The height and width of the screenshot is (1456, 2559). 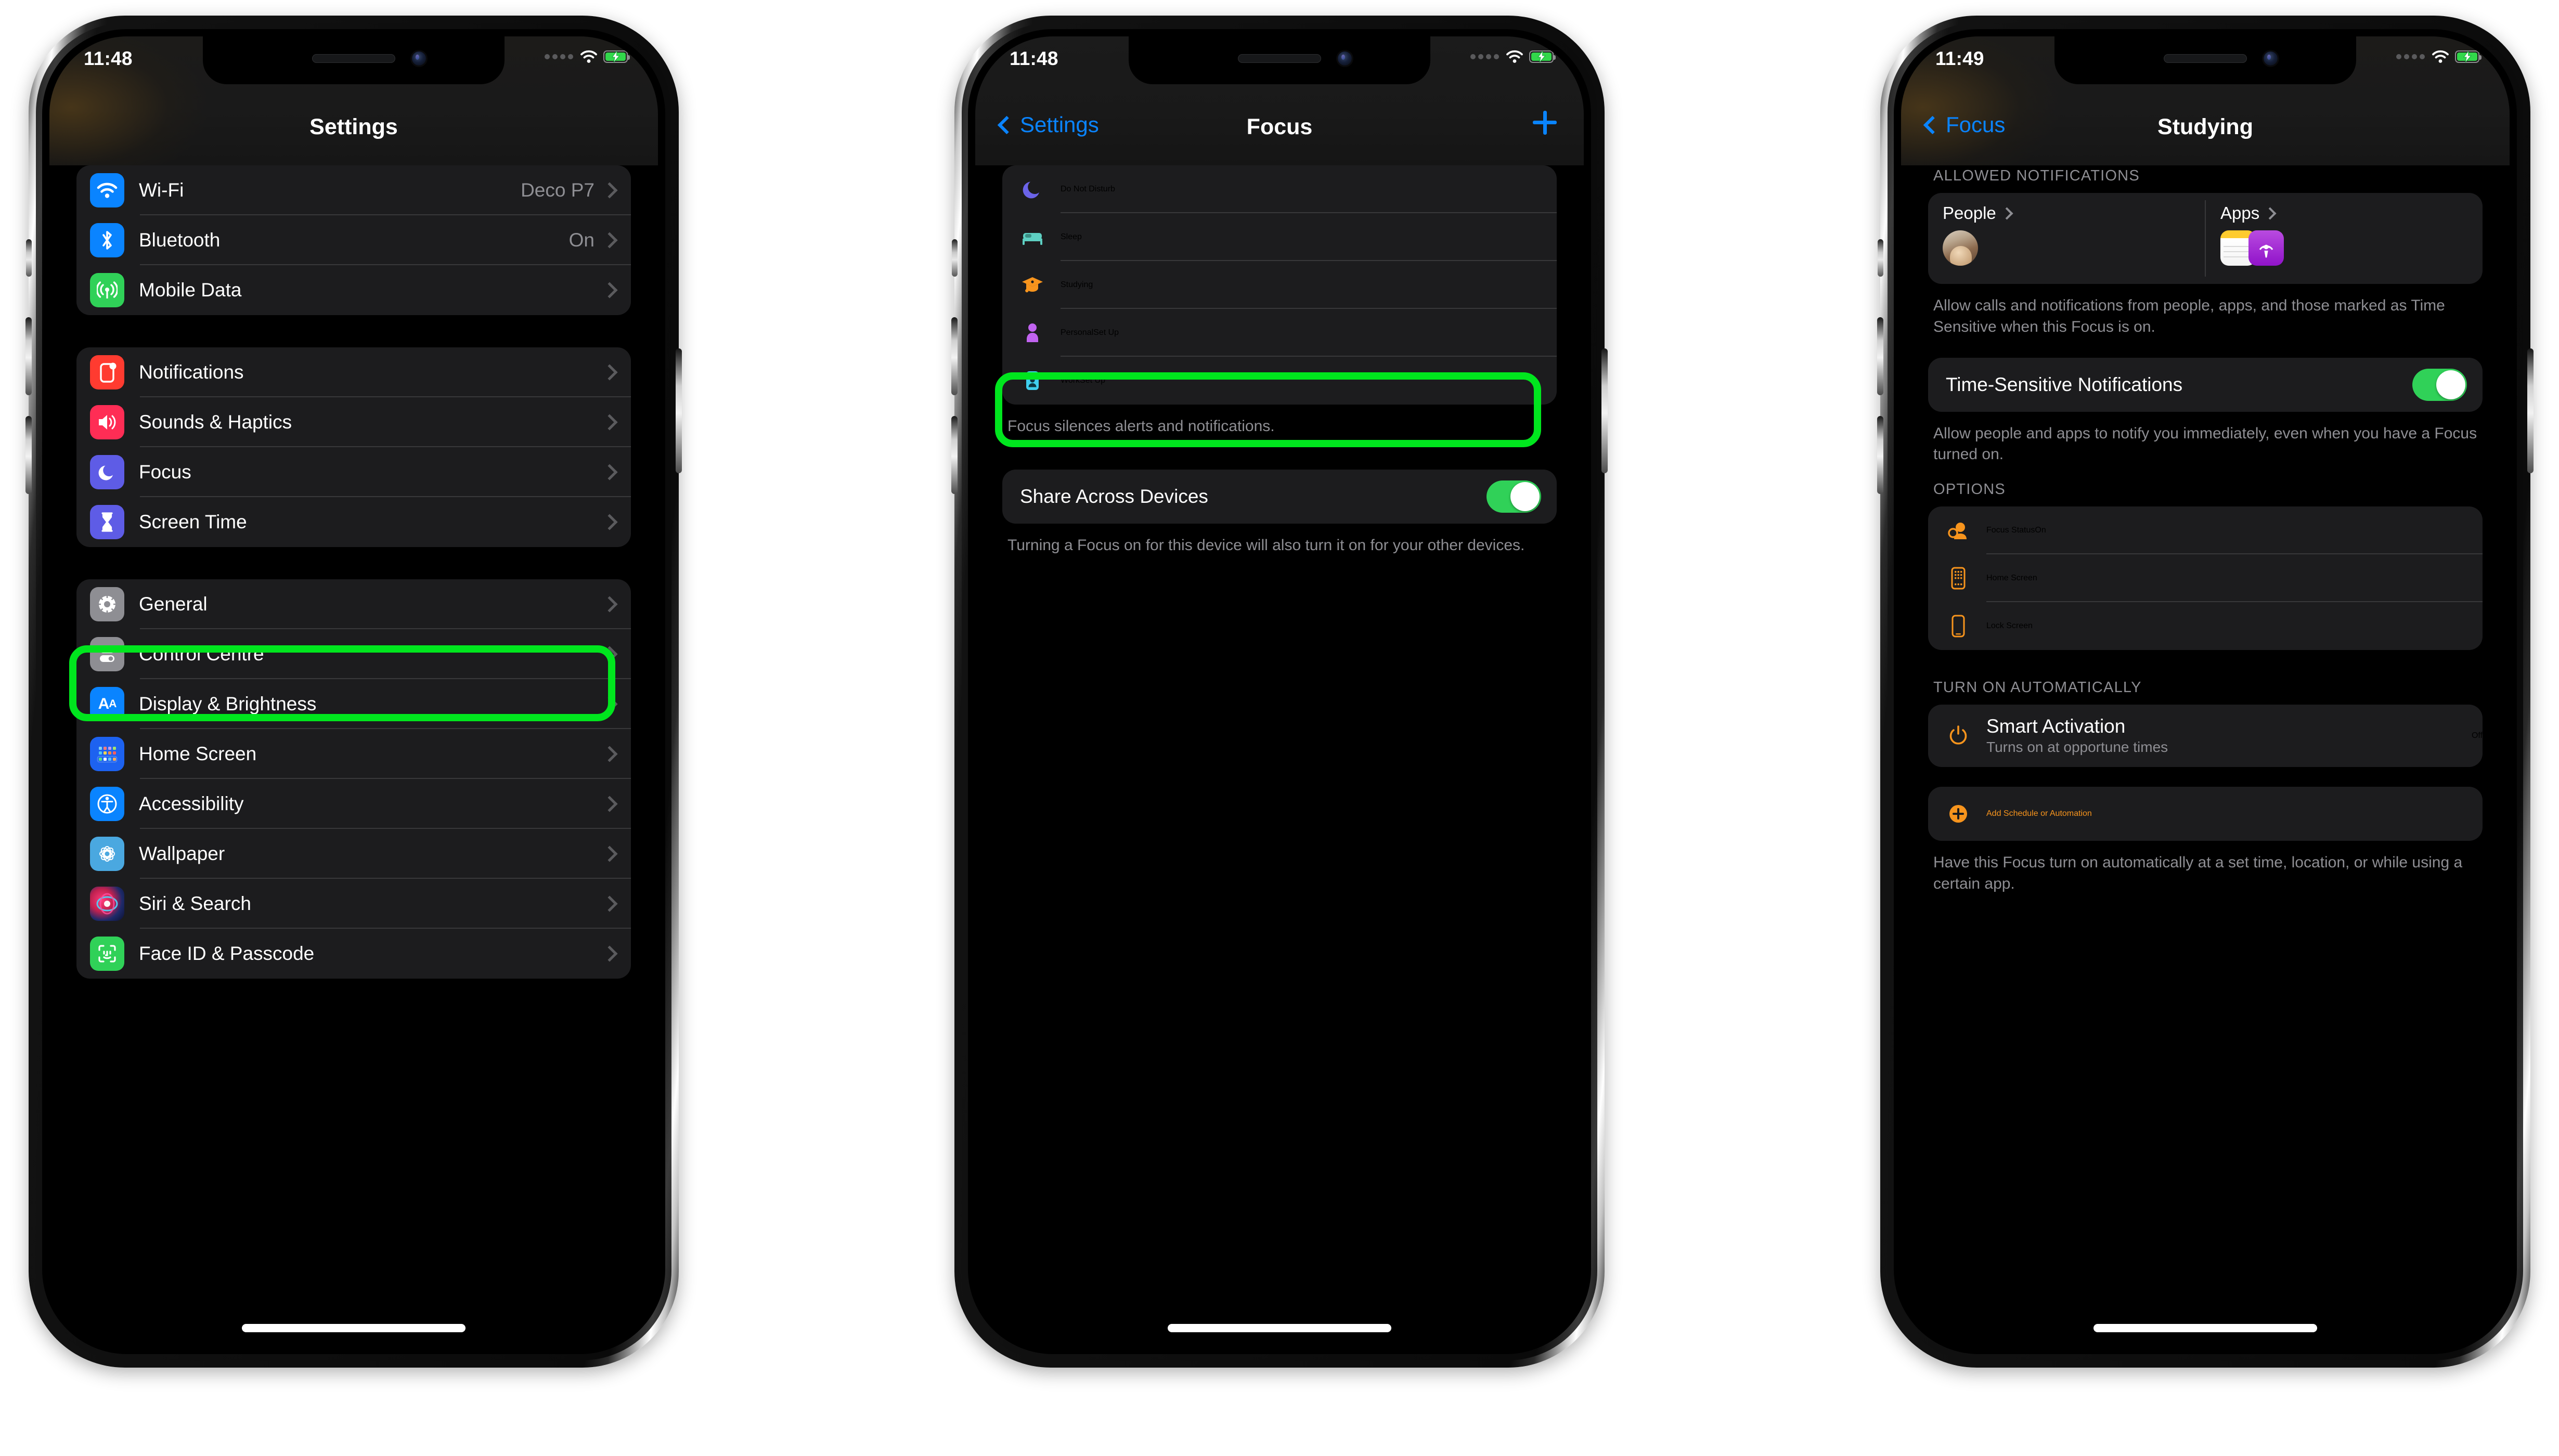 I want to click on status-indicators, so click(x=2439, y=57).